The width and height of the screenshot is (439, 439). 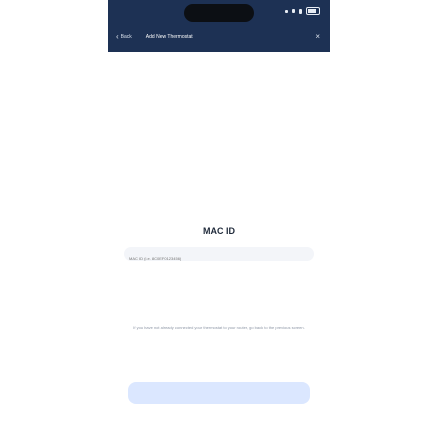 What do you see at coordinates (219, 13) in the screenshot?
I see `device-notch` at bounding box center [219, 13].